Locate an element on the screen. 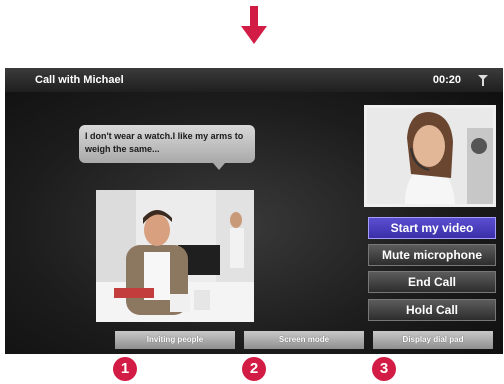 Image resolution: width=504 pixels, height=384 pixels. remote-video-image is located at coordinates (175, 256).